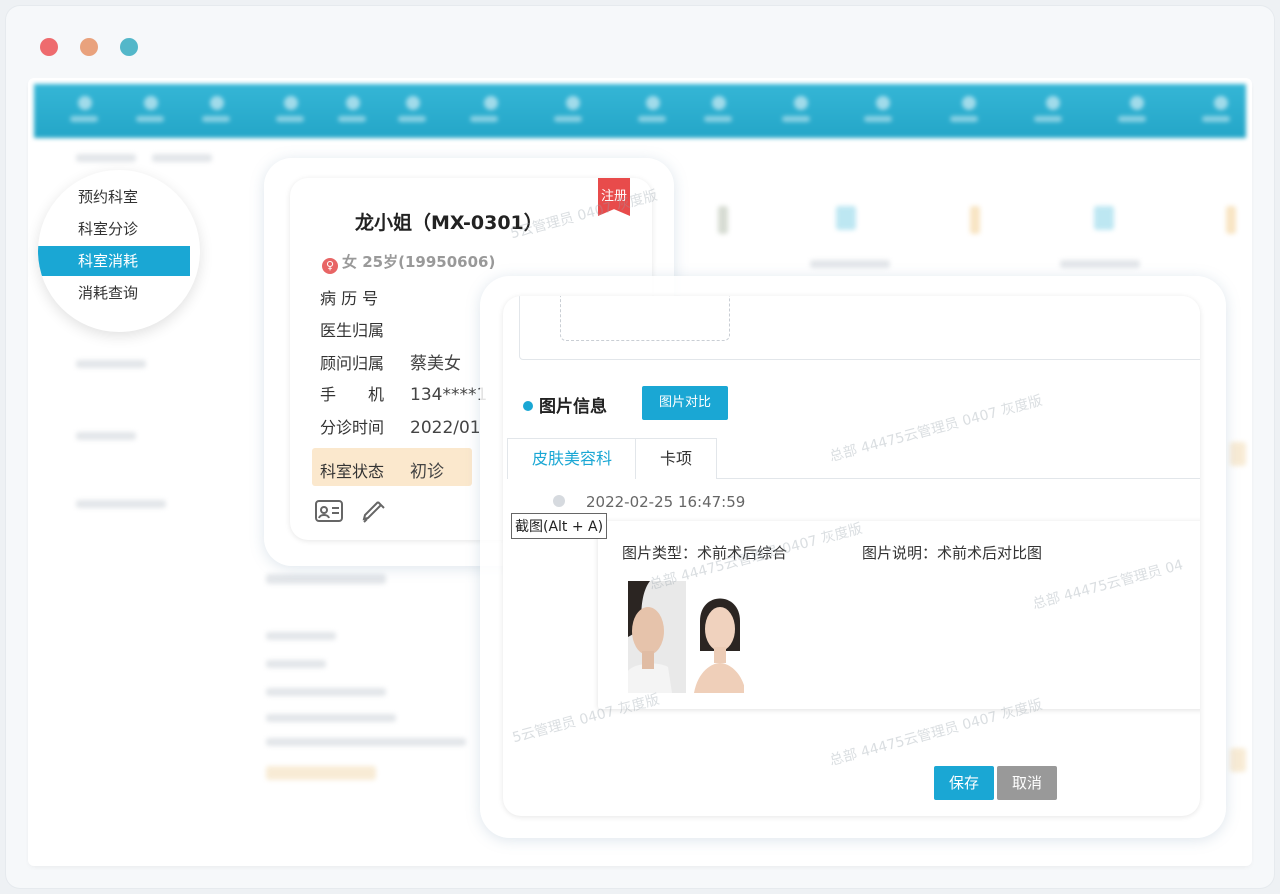 Image resolution: width=1280 pixels, height=894 pixels. Describe the element at coordinates (559, 526) in the screenshot. I see `screenshot-tooltip: 截图(Alt + A)` at that location.